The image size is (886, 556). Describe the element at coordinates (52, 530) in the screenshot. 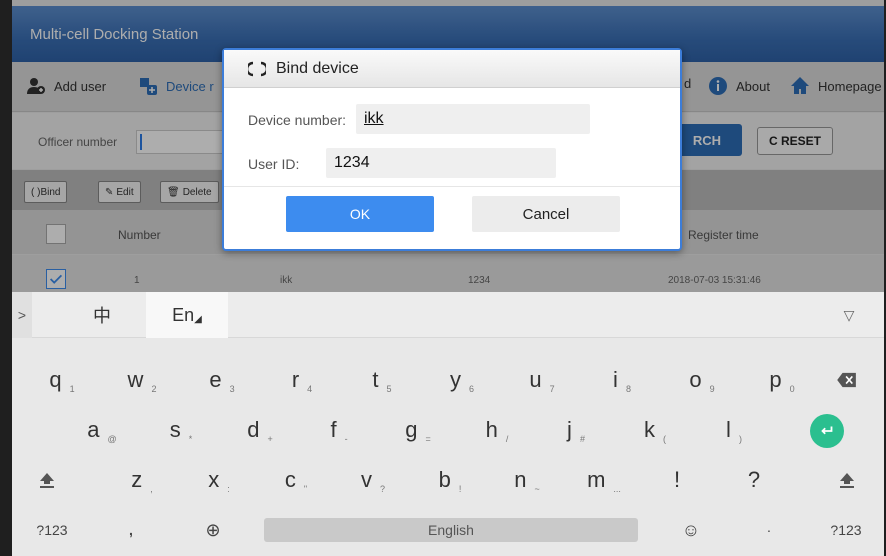

I see `symbols-left-key: ?123` at that location.